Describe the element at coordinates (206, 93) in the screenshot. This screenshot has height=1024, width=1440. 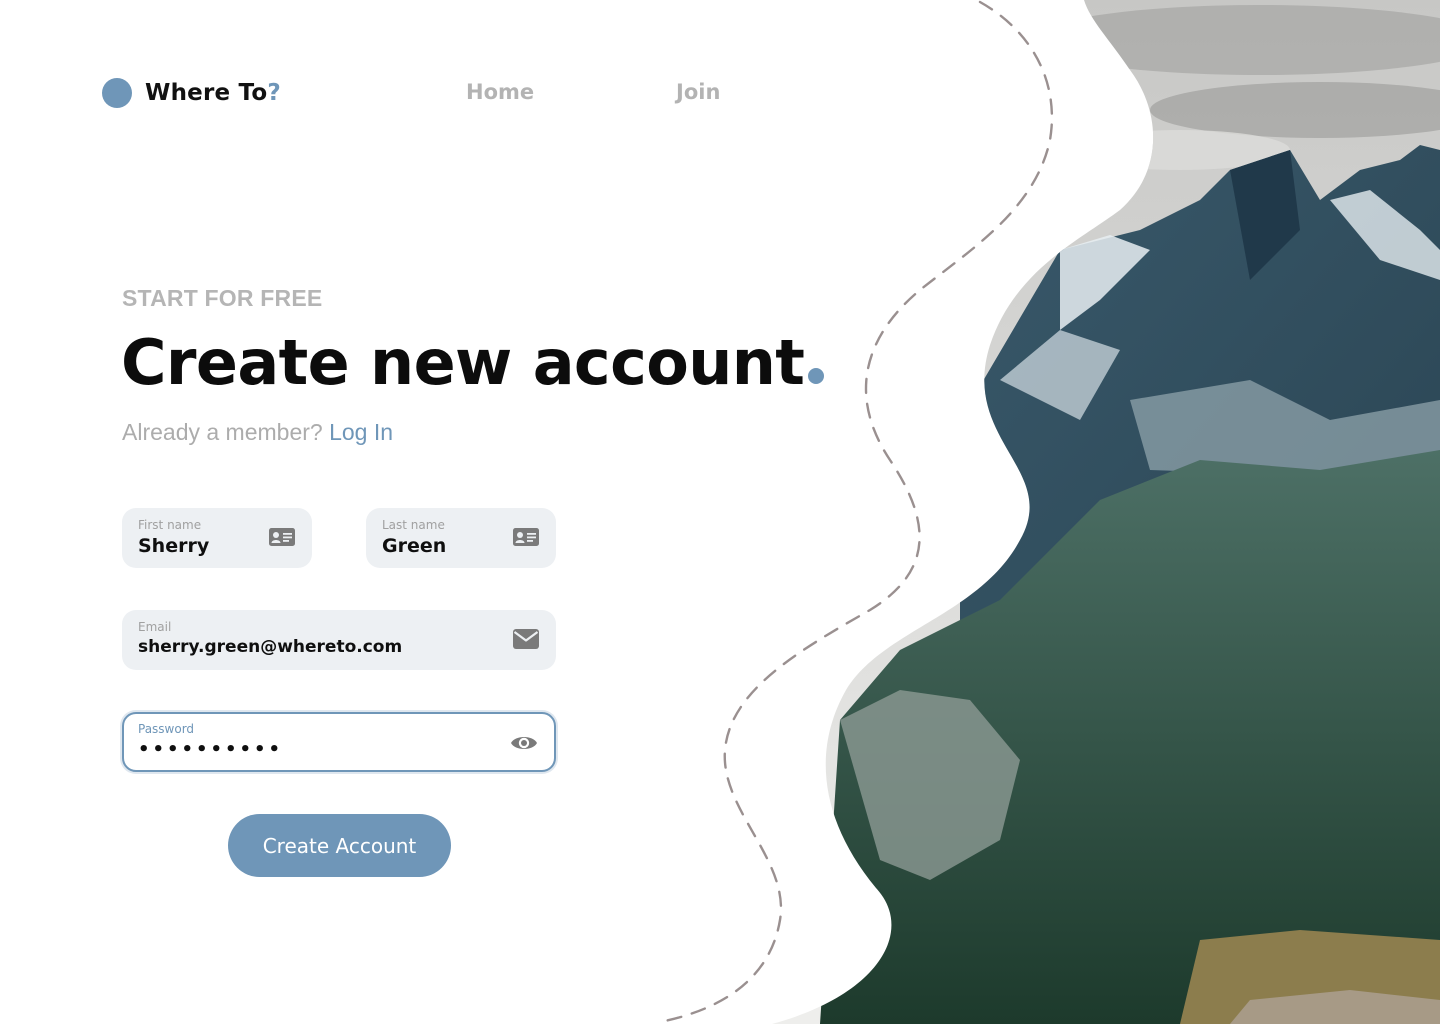
I see `brand-name-main: Where To` at that location.